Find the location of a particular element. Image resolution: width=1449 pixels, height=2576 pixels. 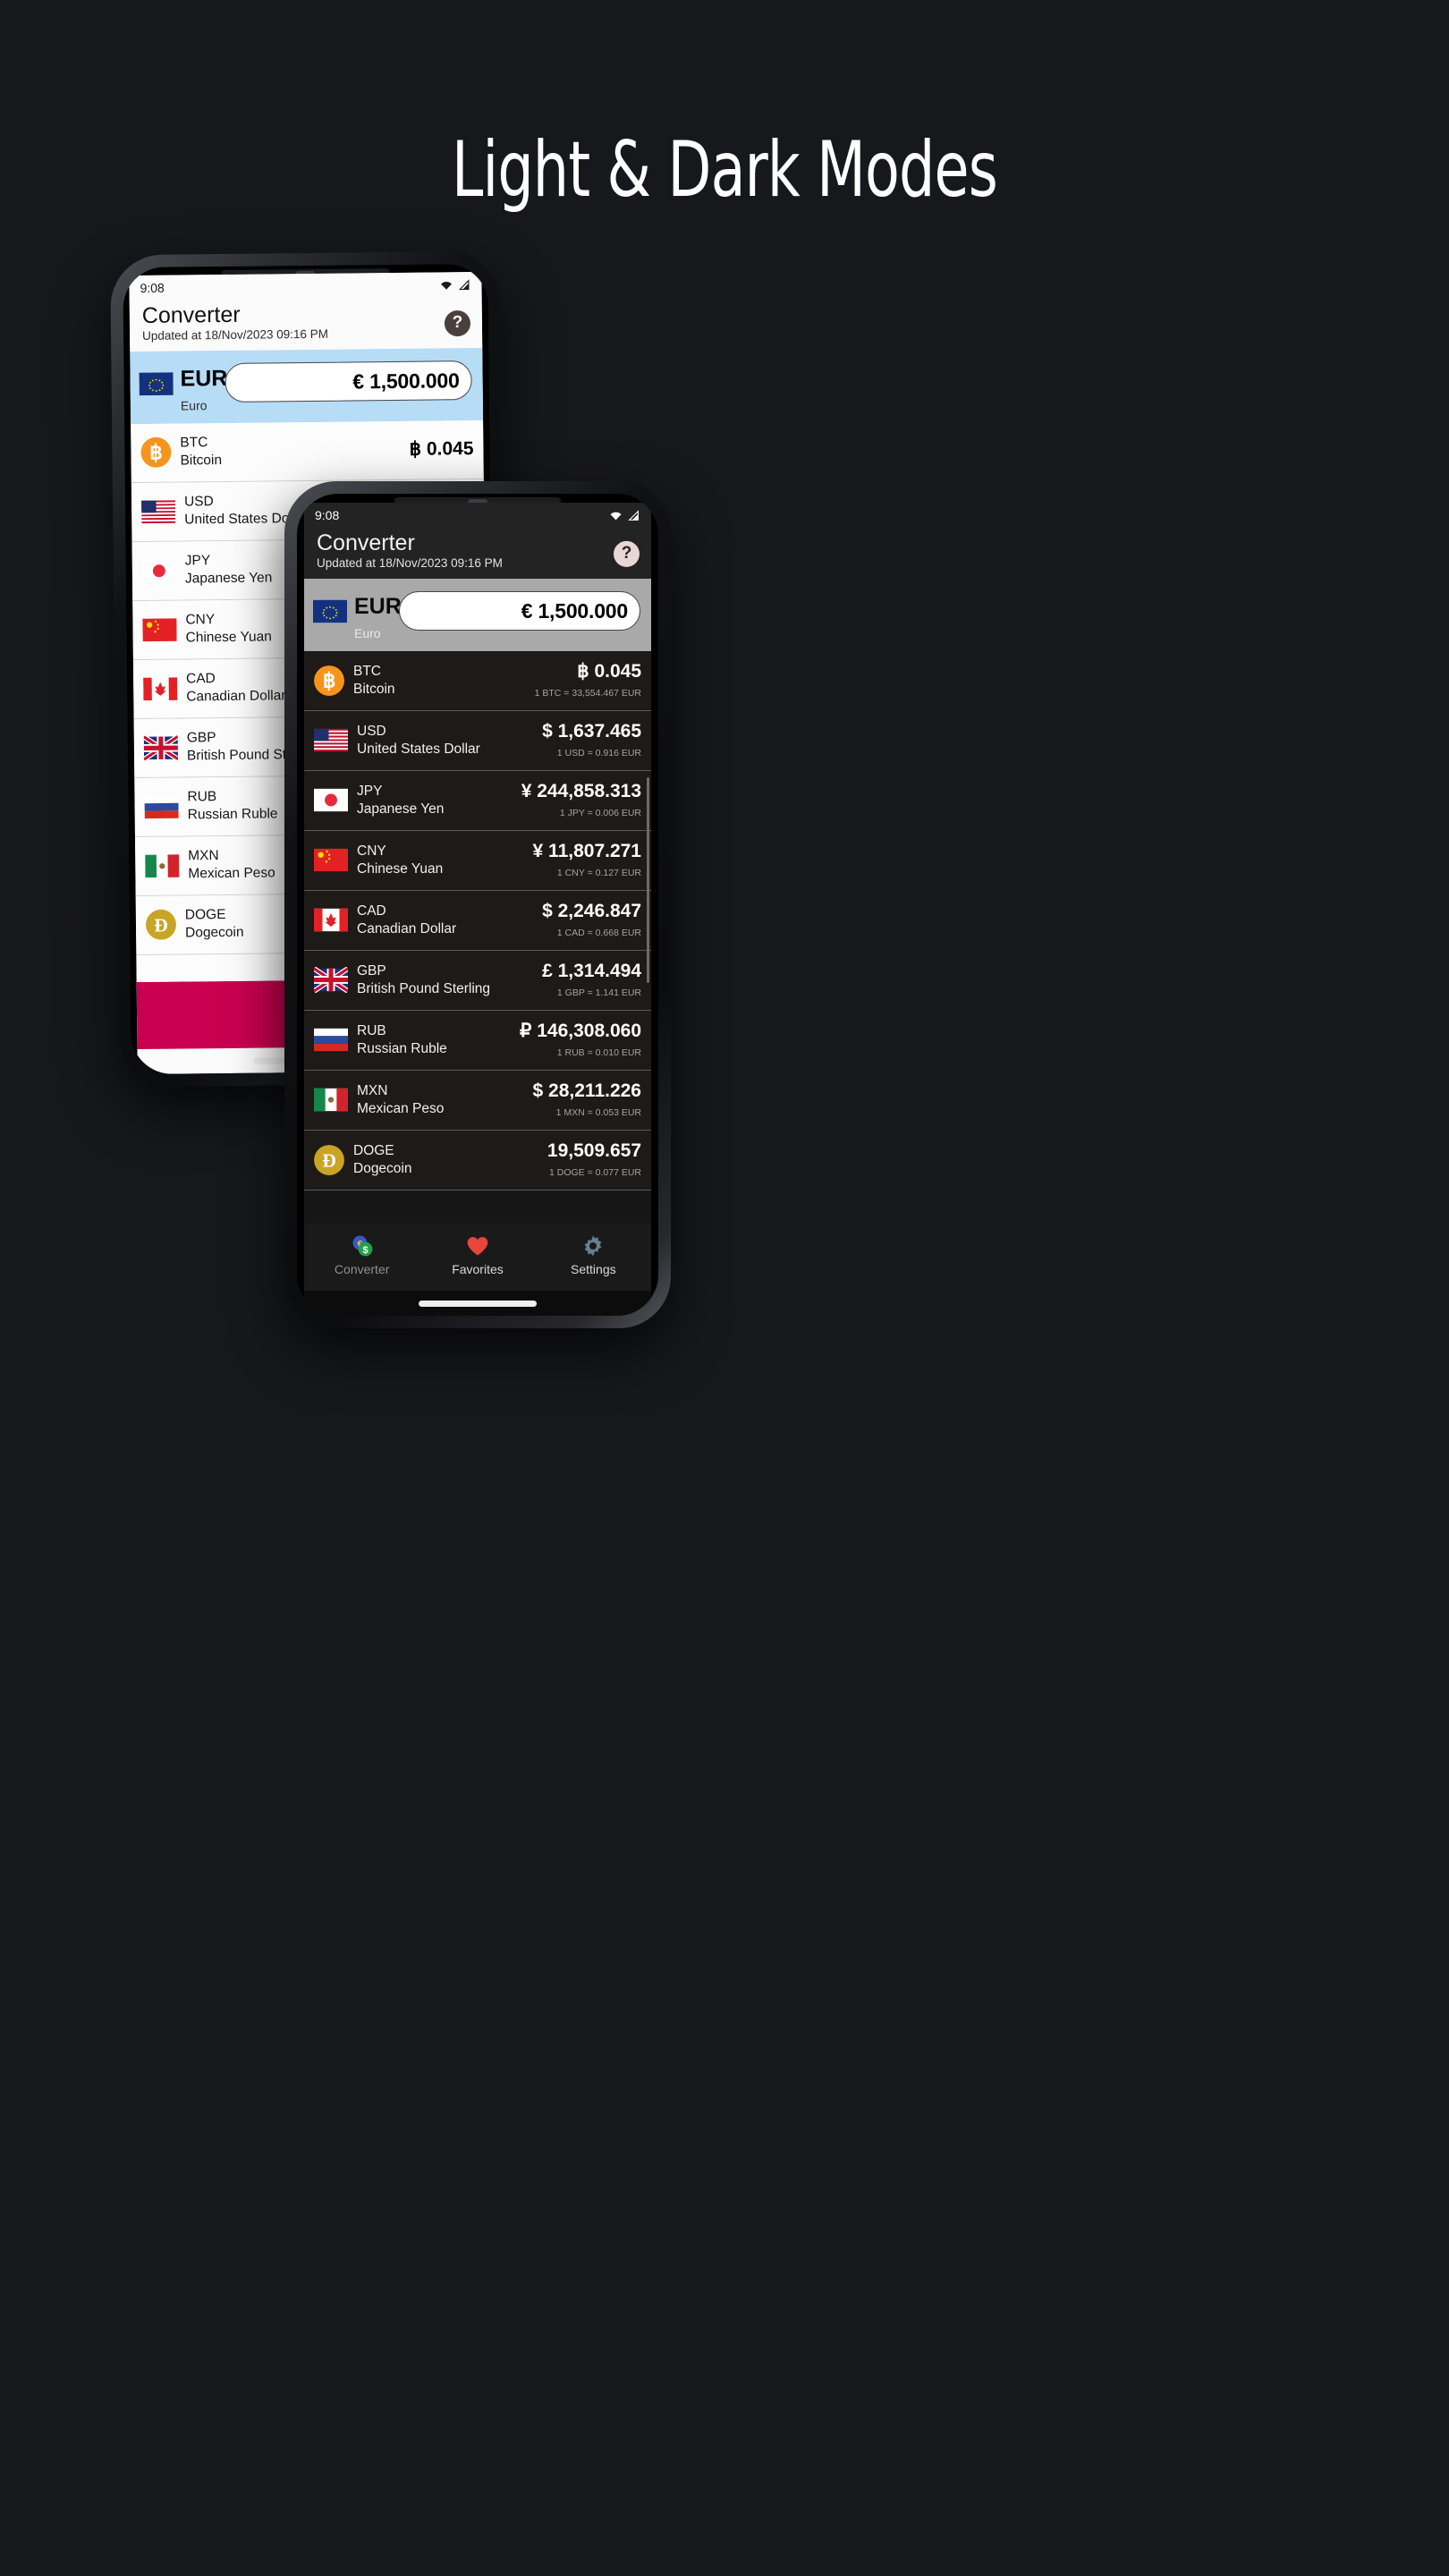

exchange-rate: 1 GBP = 1.141 EUR is located at coordinates (598, 993).